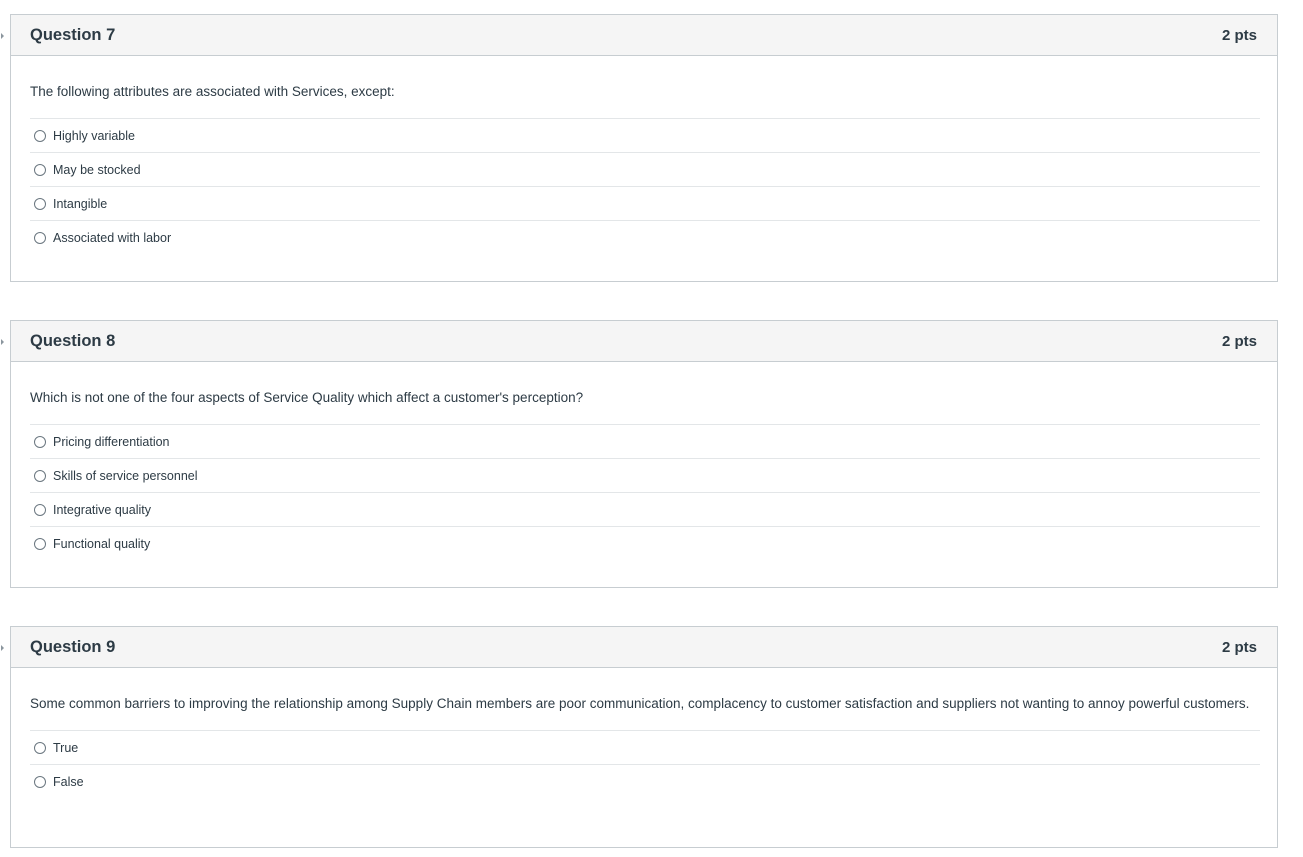  I want to click on answer-option: False, so click(645, 782).